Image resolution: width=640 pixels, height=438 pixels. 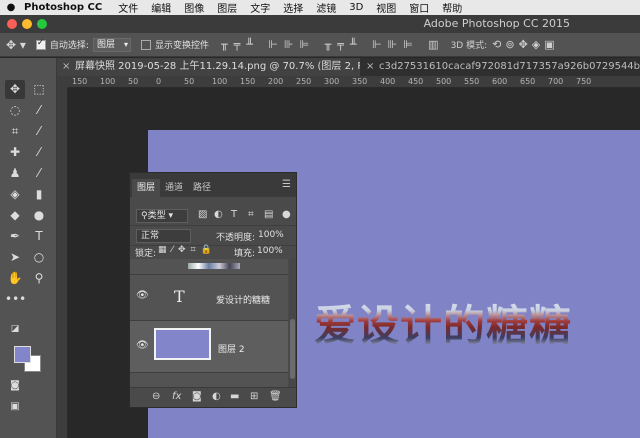 What do you see at coordinates (293, 7) in the screenshot?
I see `menu-select: 选择` at bounding box center [293, 7].